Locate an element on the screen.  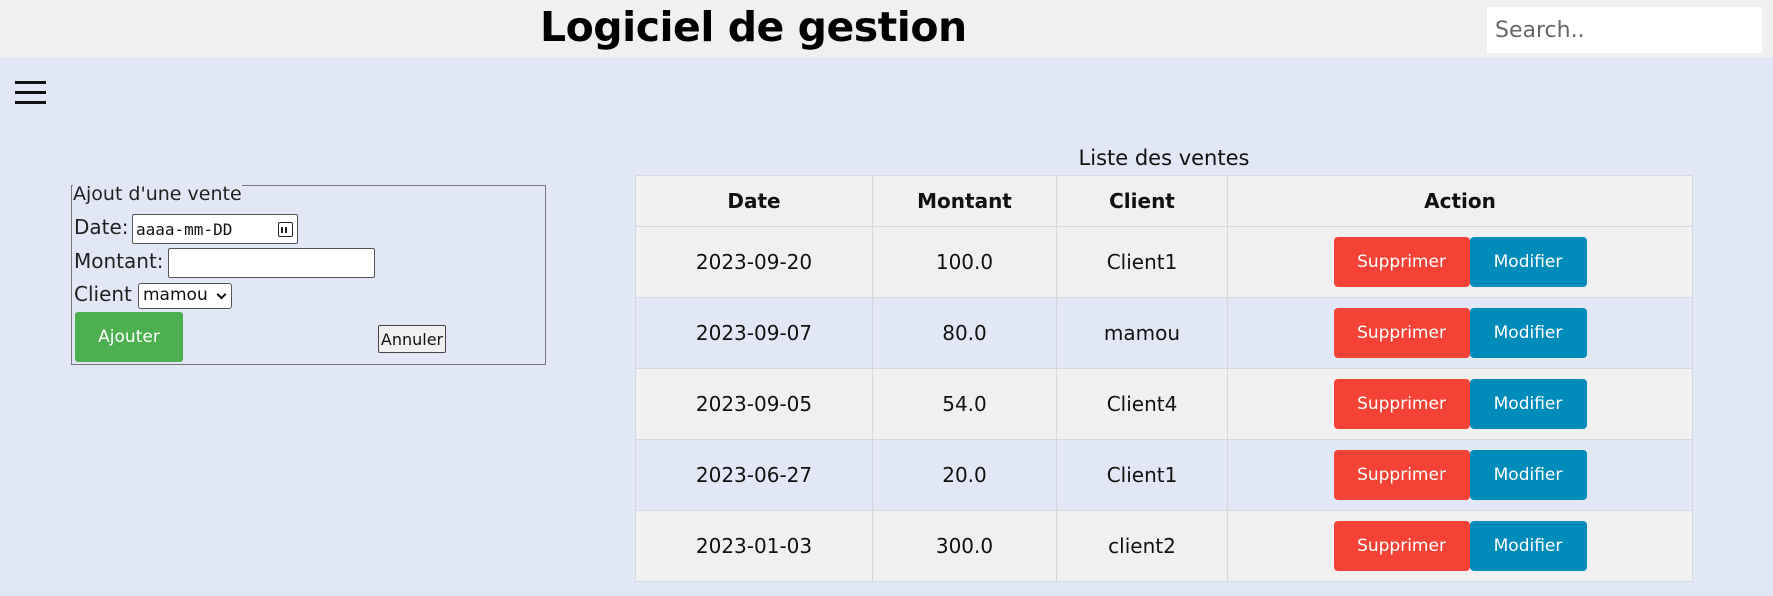
montant-label: Montant: is located at coordinates (119, 261).